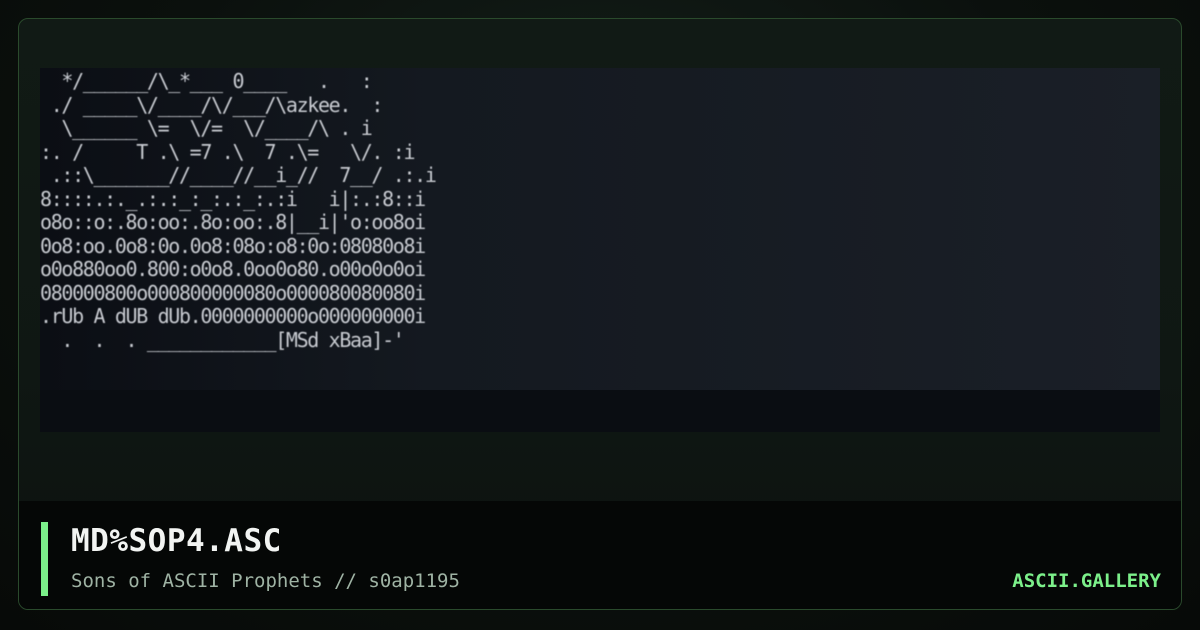 This screenshot has height=630, width=1200. What do you see at coordinates (1086, 581) in the screenshot?
I see `site-link: ASCII.GALLERY` at bounding box center [1086, 581].